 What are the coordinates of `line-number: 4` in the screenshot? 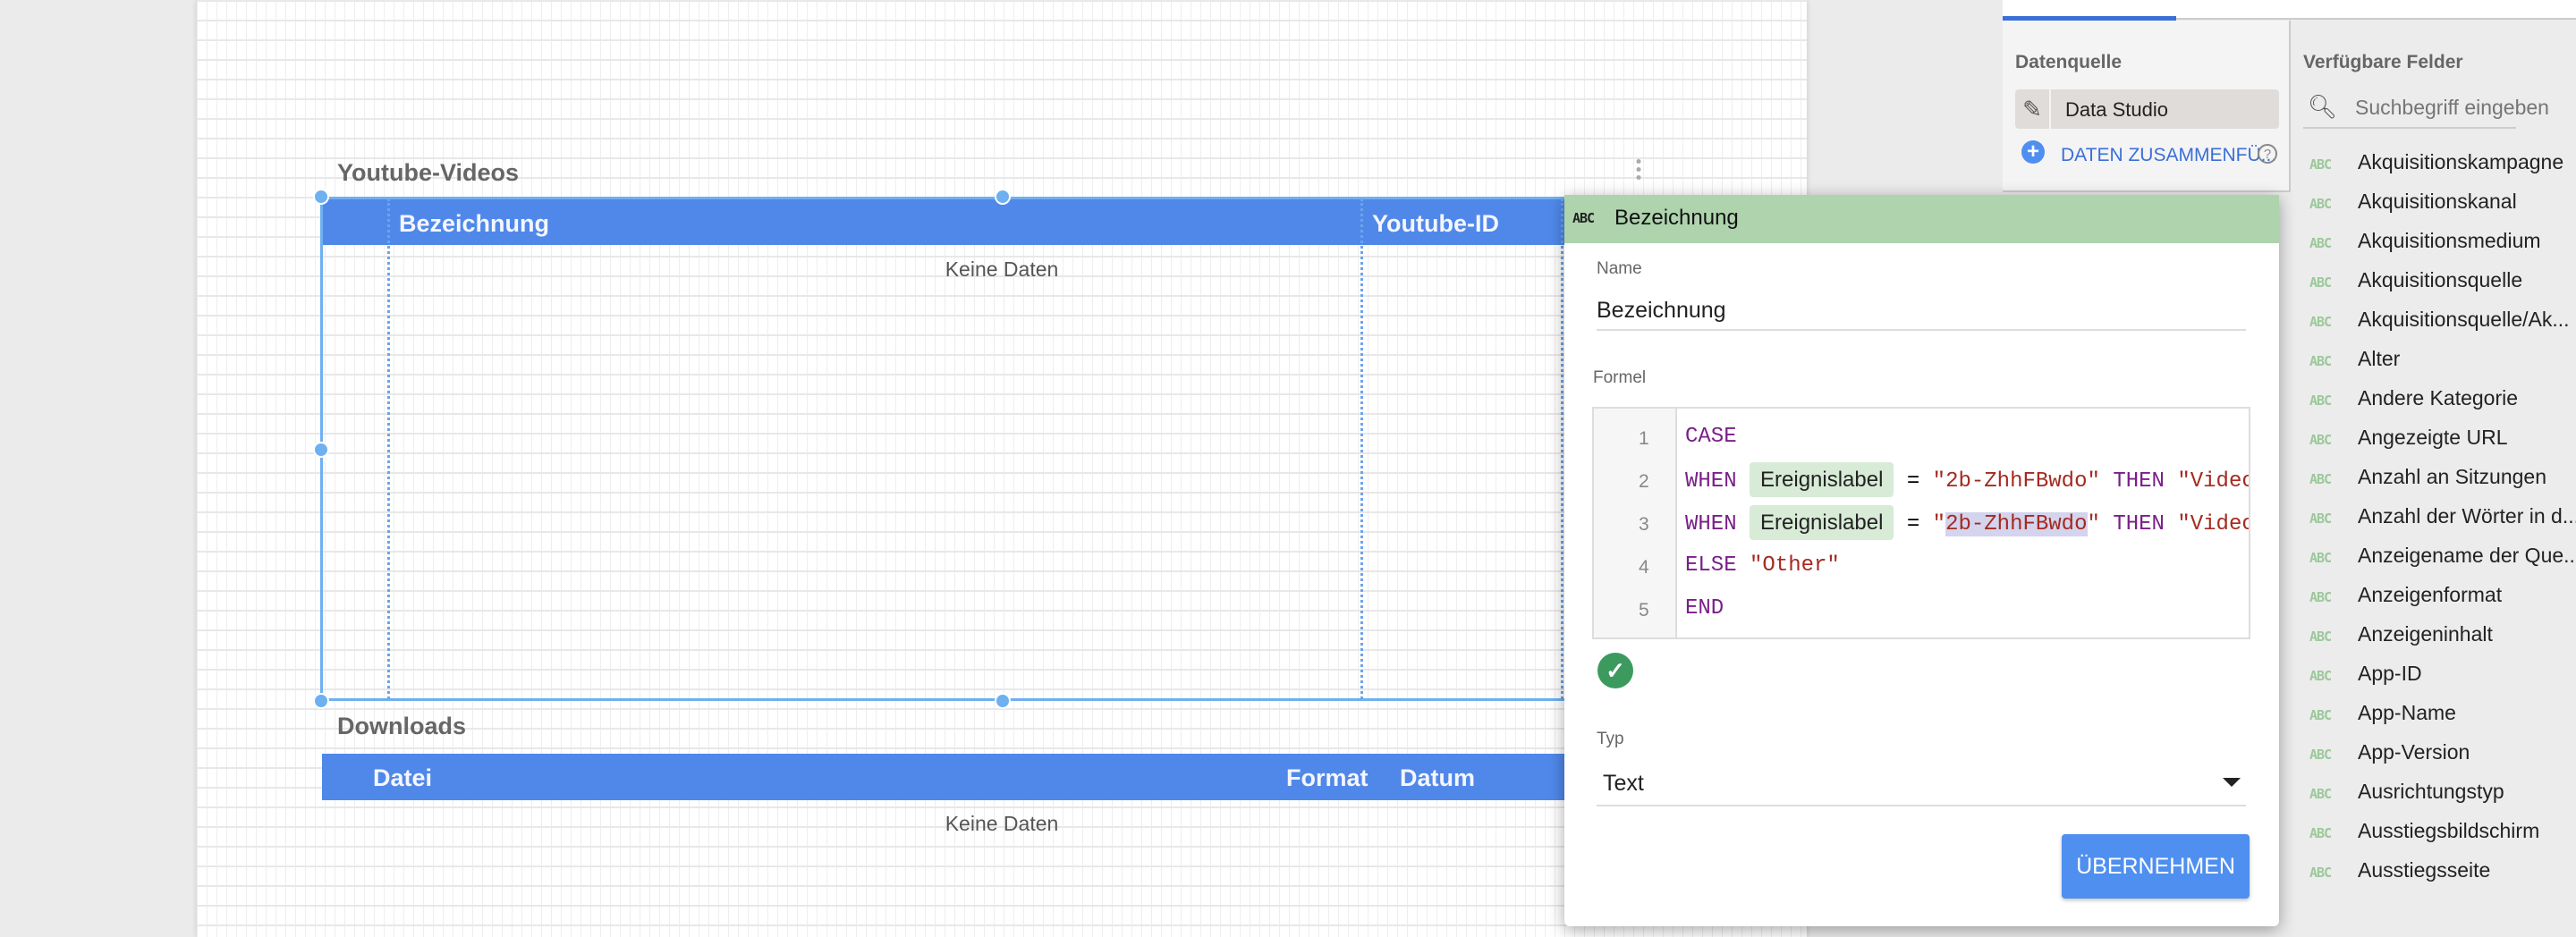 It's located at (1644, 567).